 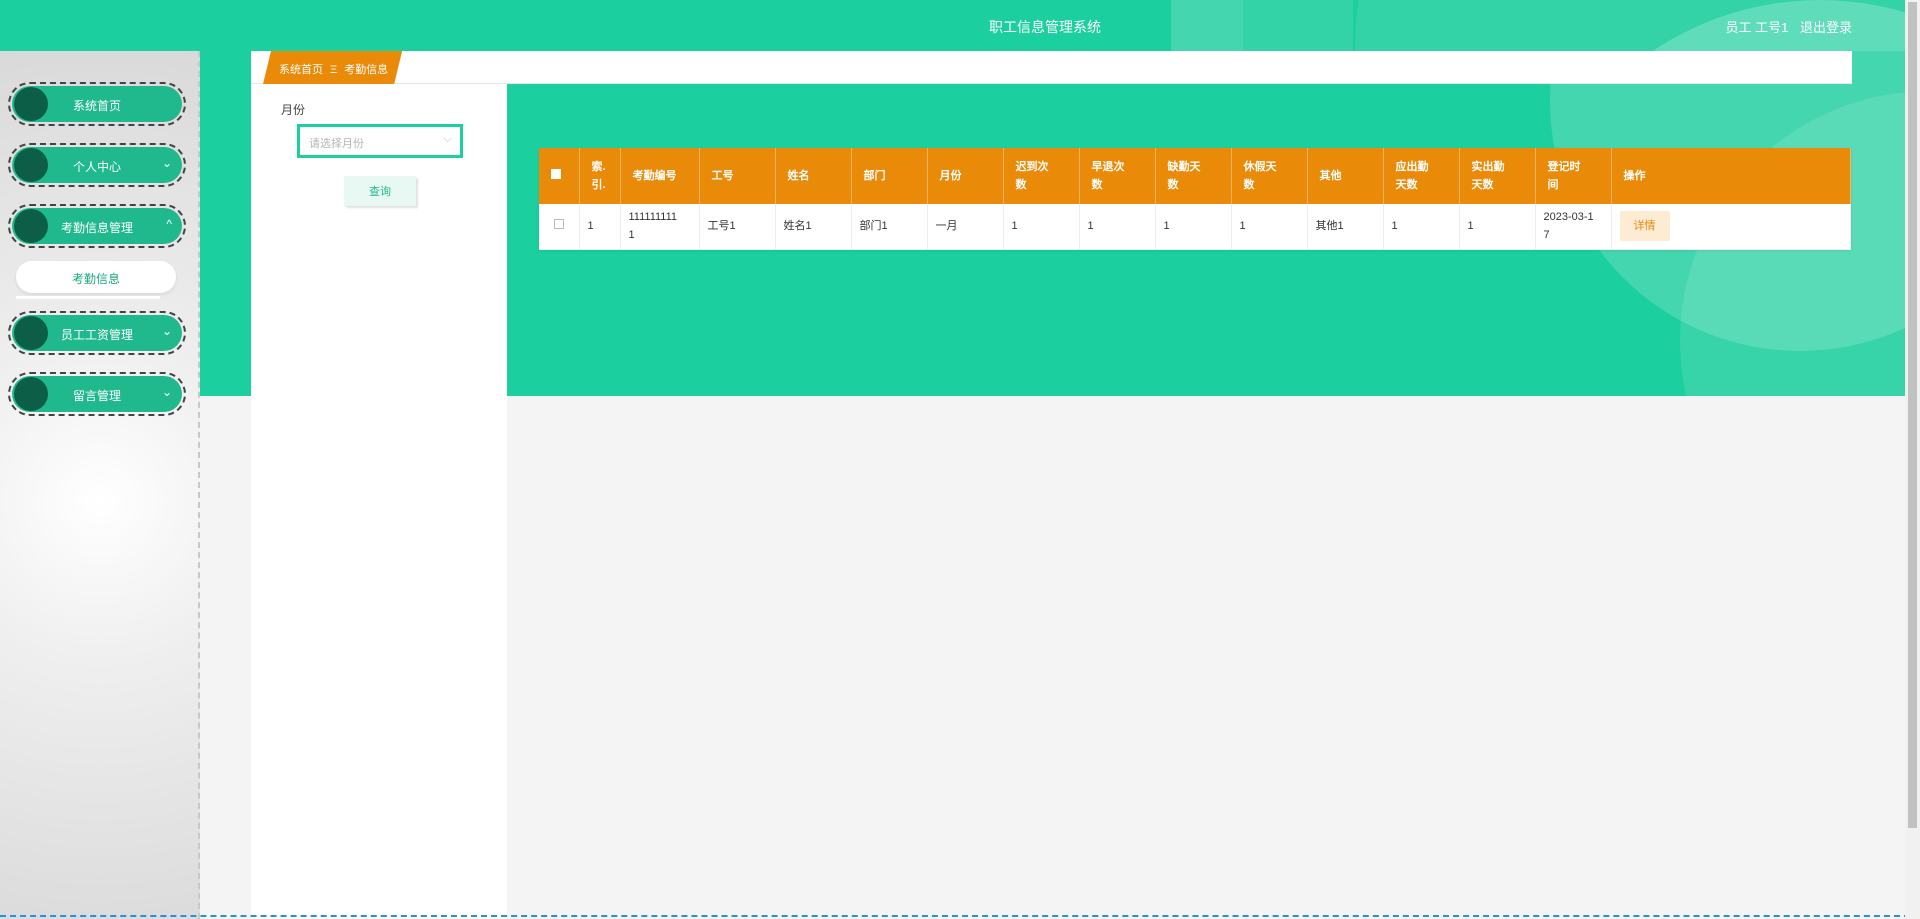 I want to click on menu-pill: 考勤信息管理 ^, so click(x=97, y=226).